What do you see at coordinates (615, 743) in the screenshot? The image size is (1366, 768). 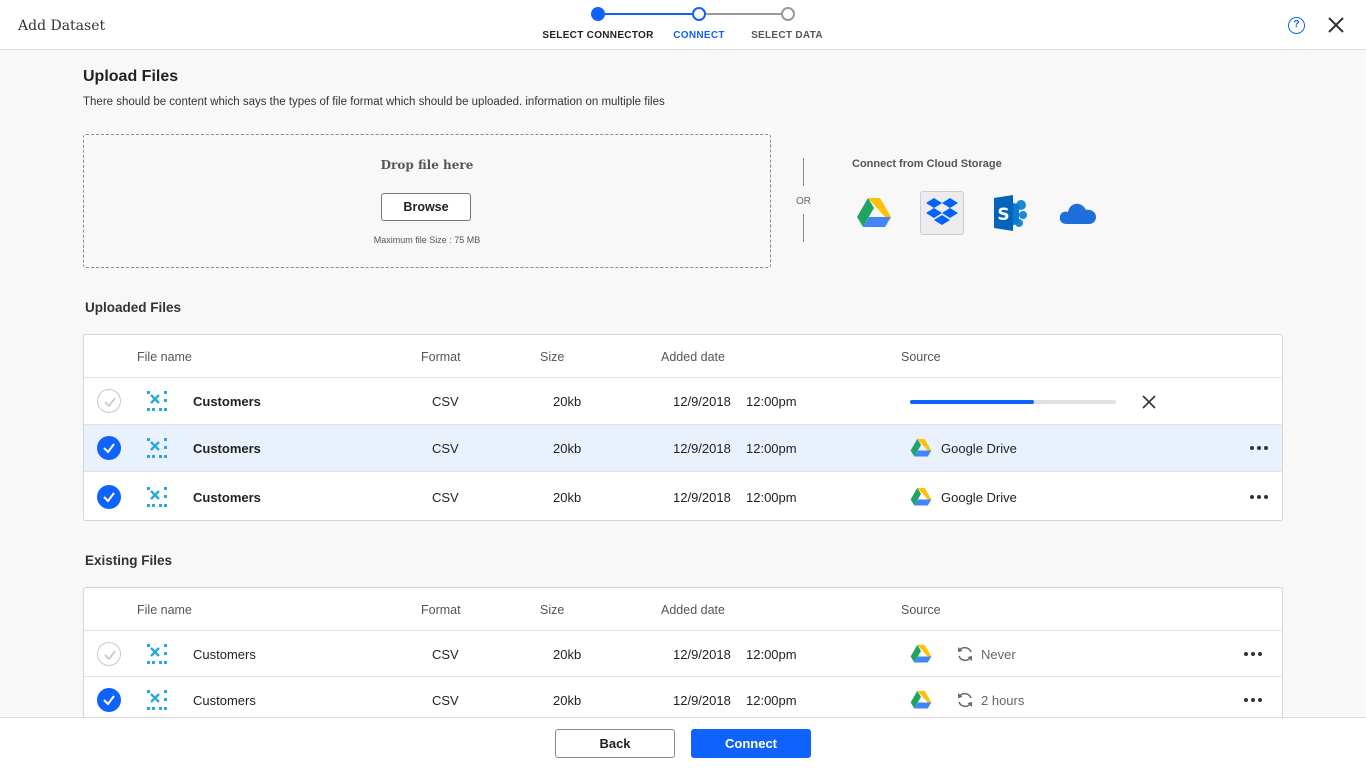 I see `back-button: Back` at bounding box center [615, 743].